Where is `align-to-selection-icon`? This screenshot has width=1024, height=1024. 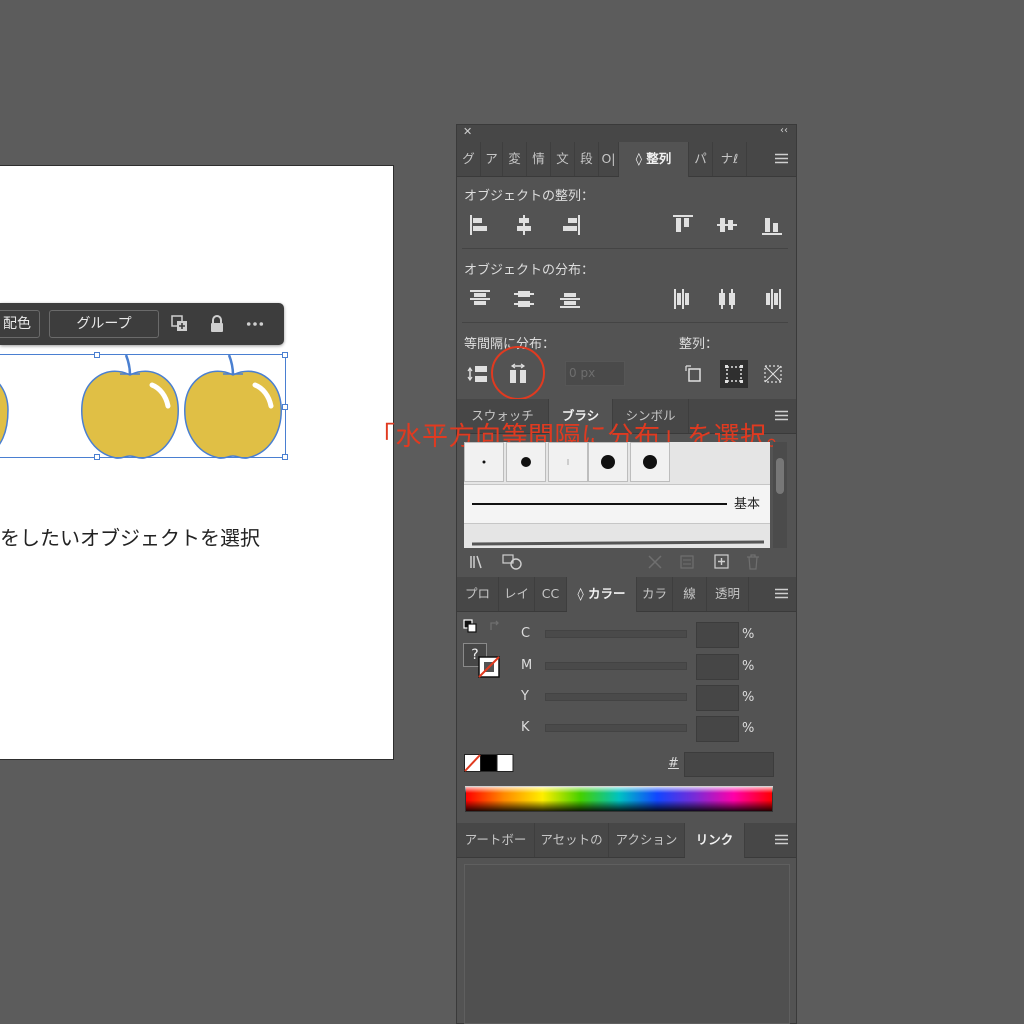 align-to-selection-icon is located at coordinates (694, 374).